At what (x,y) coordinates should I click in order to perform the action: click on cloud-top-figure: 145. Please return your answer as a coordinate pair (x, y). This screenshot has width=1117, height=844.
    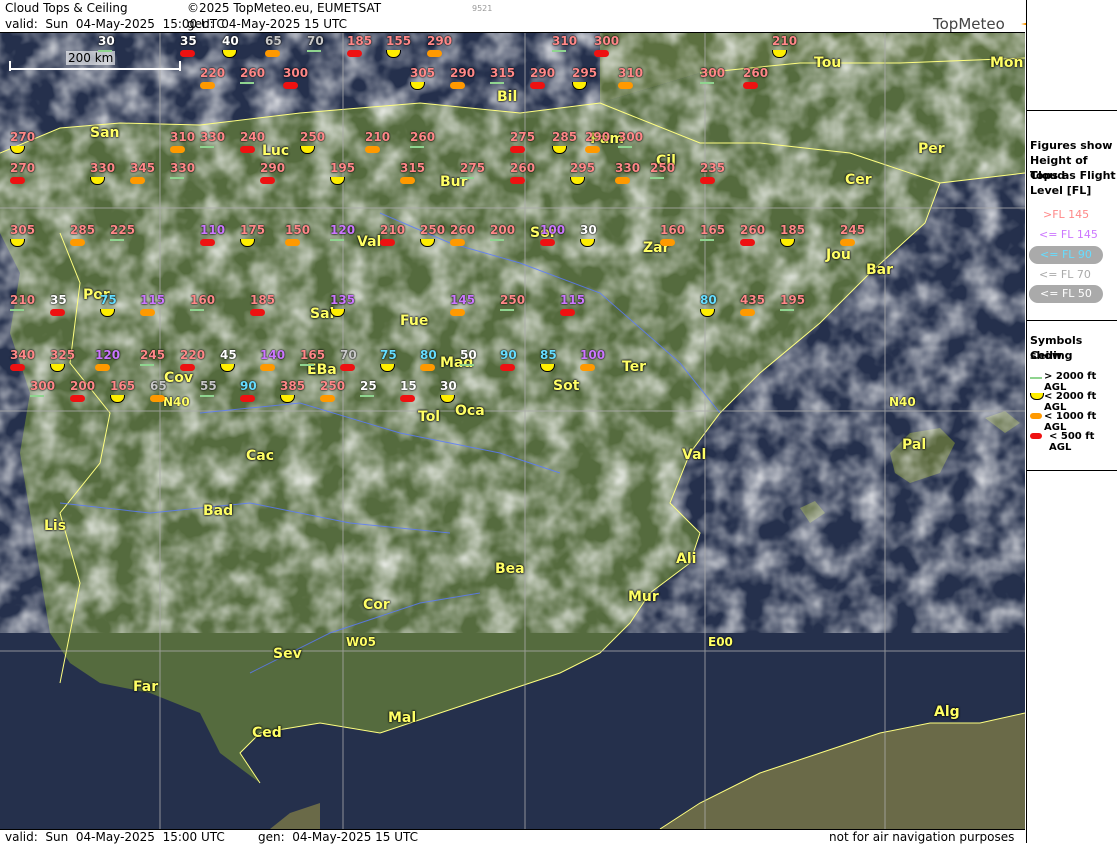
    Looking at the image, I should click on (463, 300).